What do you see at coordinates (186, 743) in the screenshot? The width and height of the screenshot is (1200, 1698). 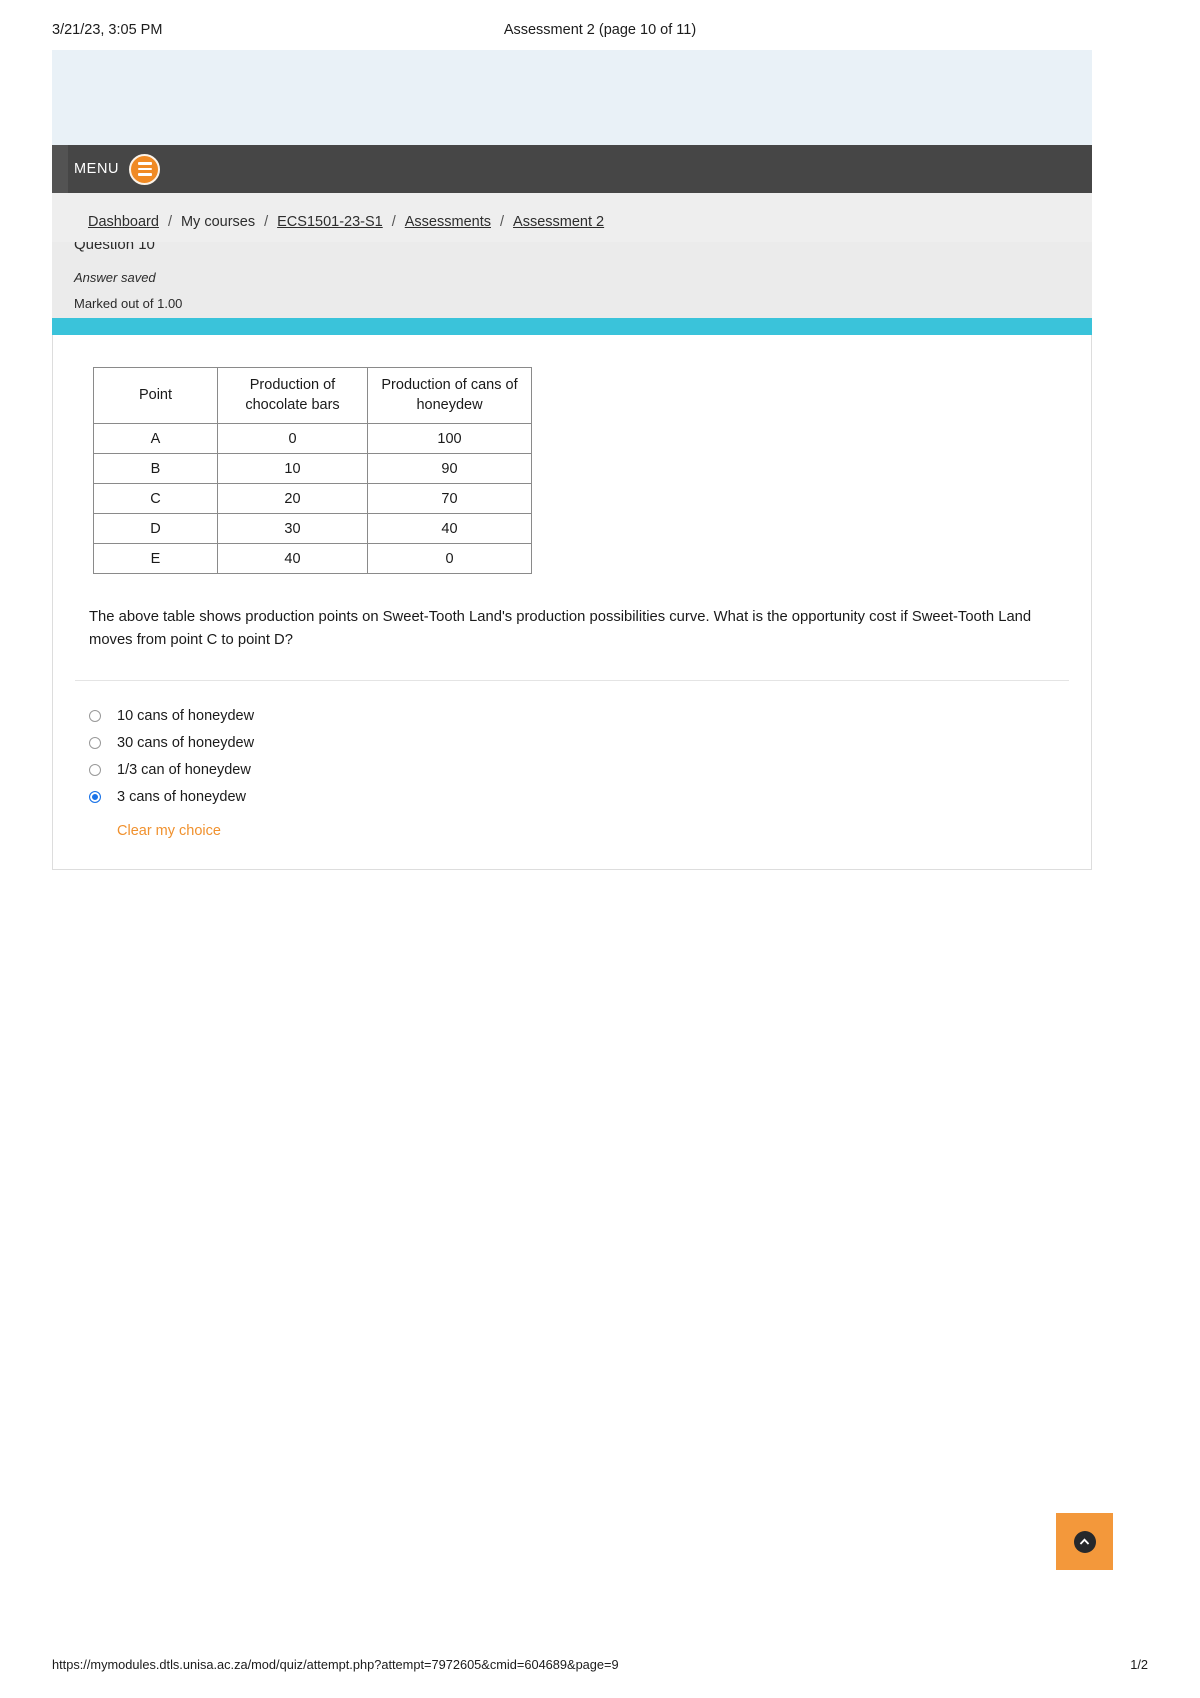 I see `answer-option-label: 30 cans of honeydew` at bounding box center [186, 743].